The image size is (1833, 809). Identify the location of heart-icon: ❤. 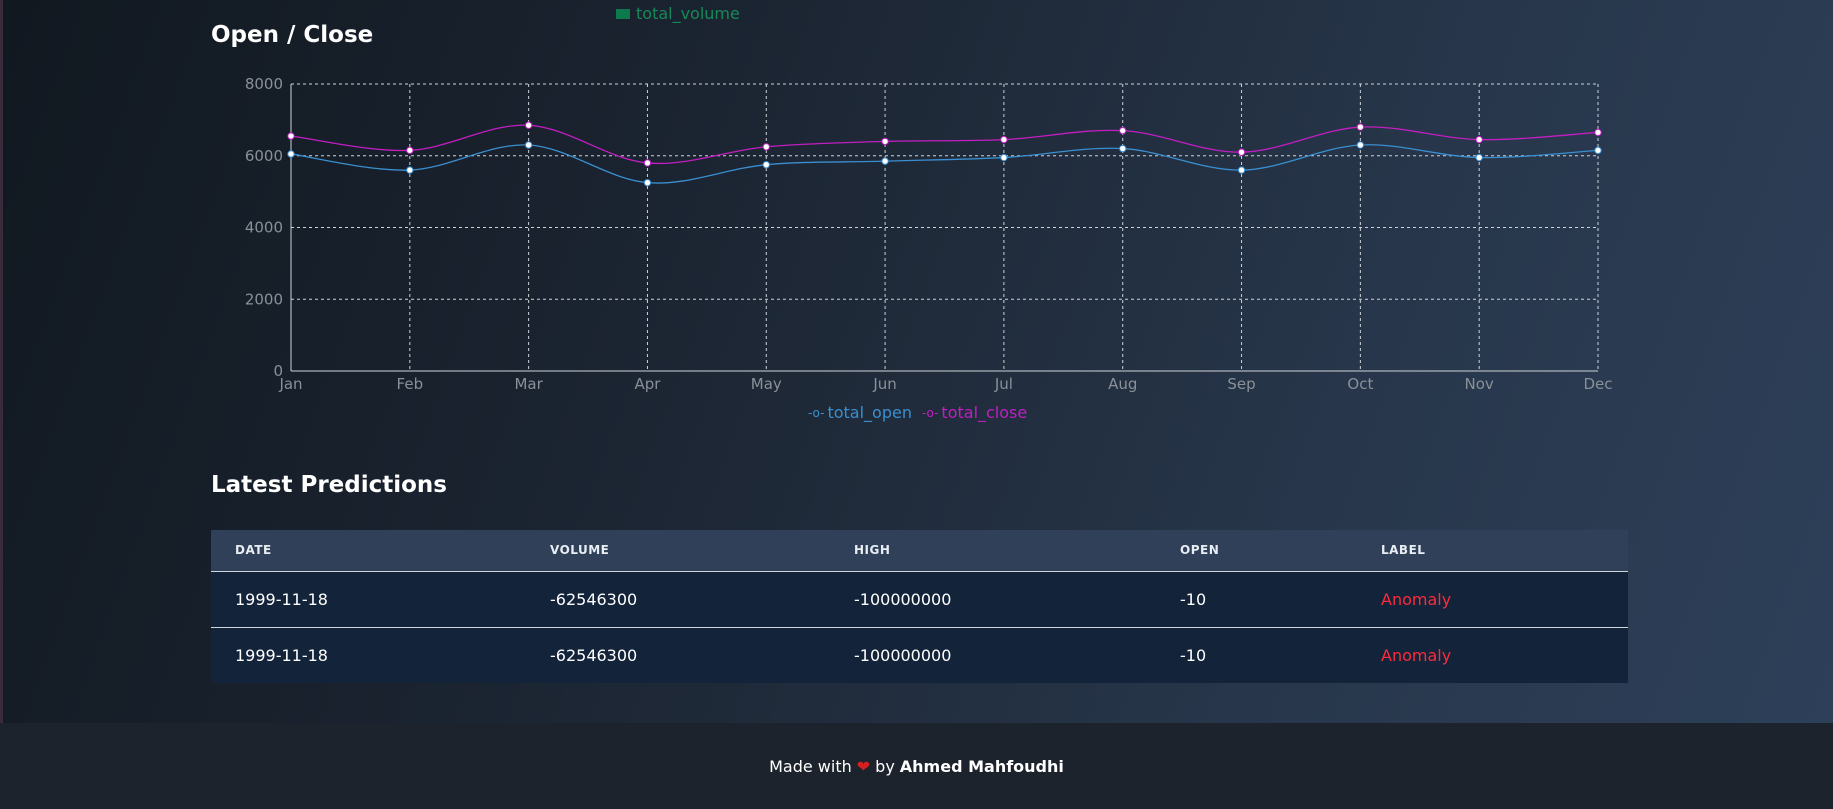
(863, 766).